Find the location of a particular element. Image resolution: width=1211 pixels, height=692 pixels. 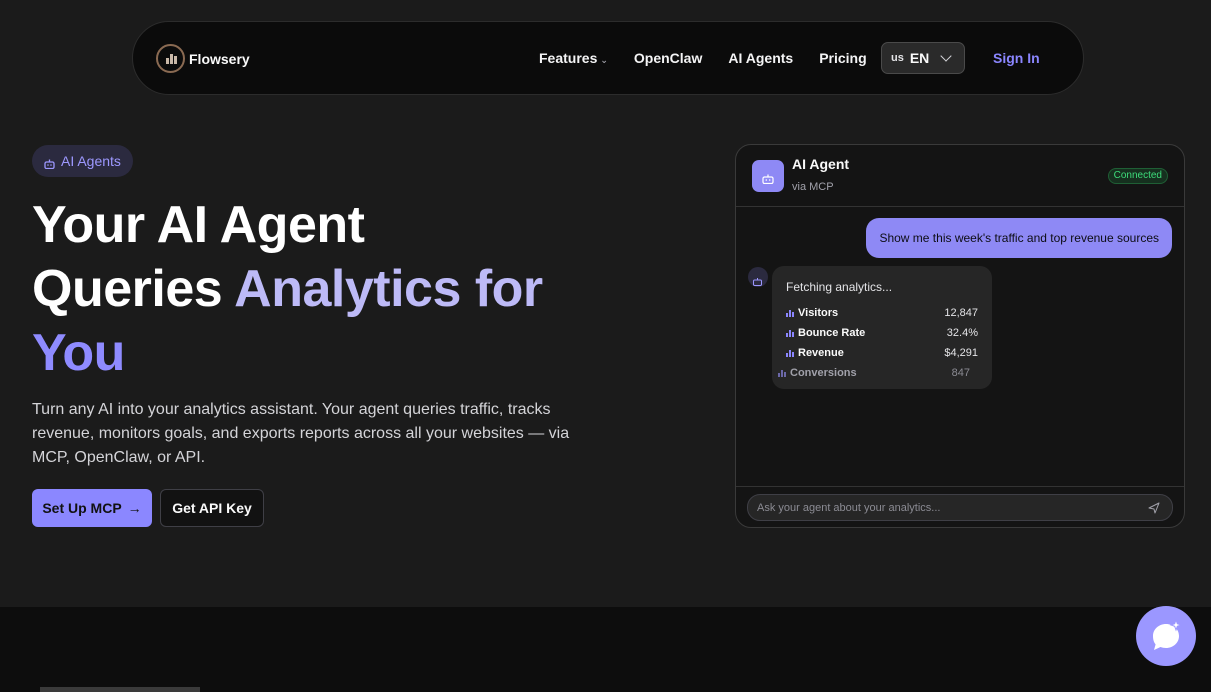

sign-in-link: Sign In is located at coordinates (1016, 58).